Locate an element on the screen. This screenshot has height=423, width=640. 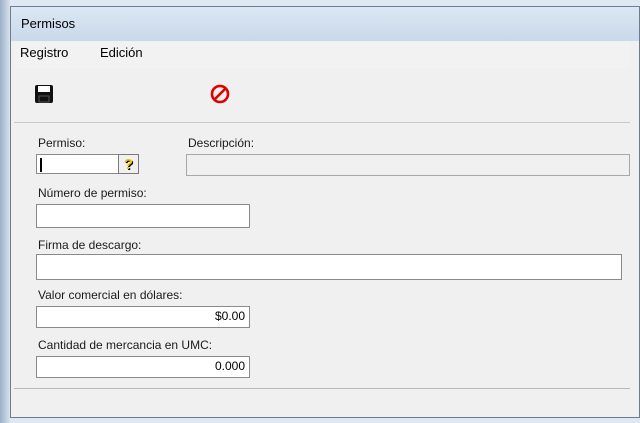
numero-permiso-input is located at coordinates (143, 216).